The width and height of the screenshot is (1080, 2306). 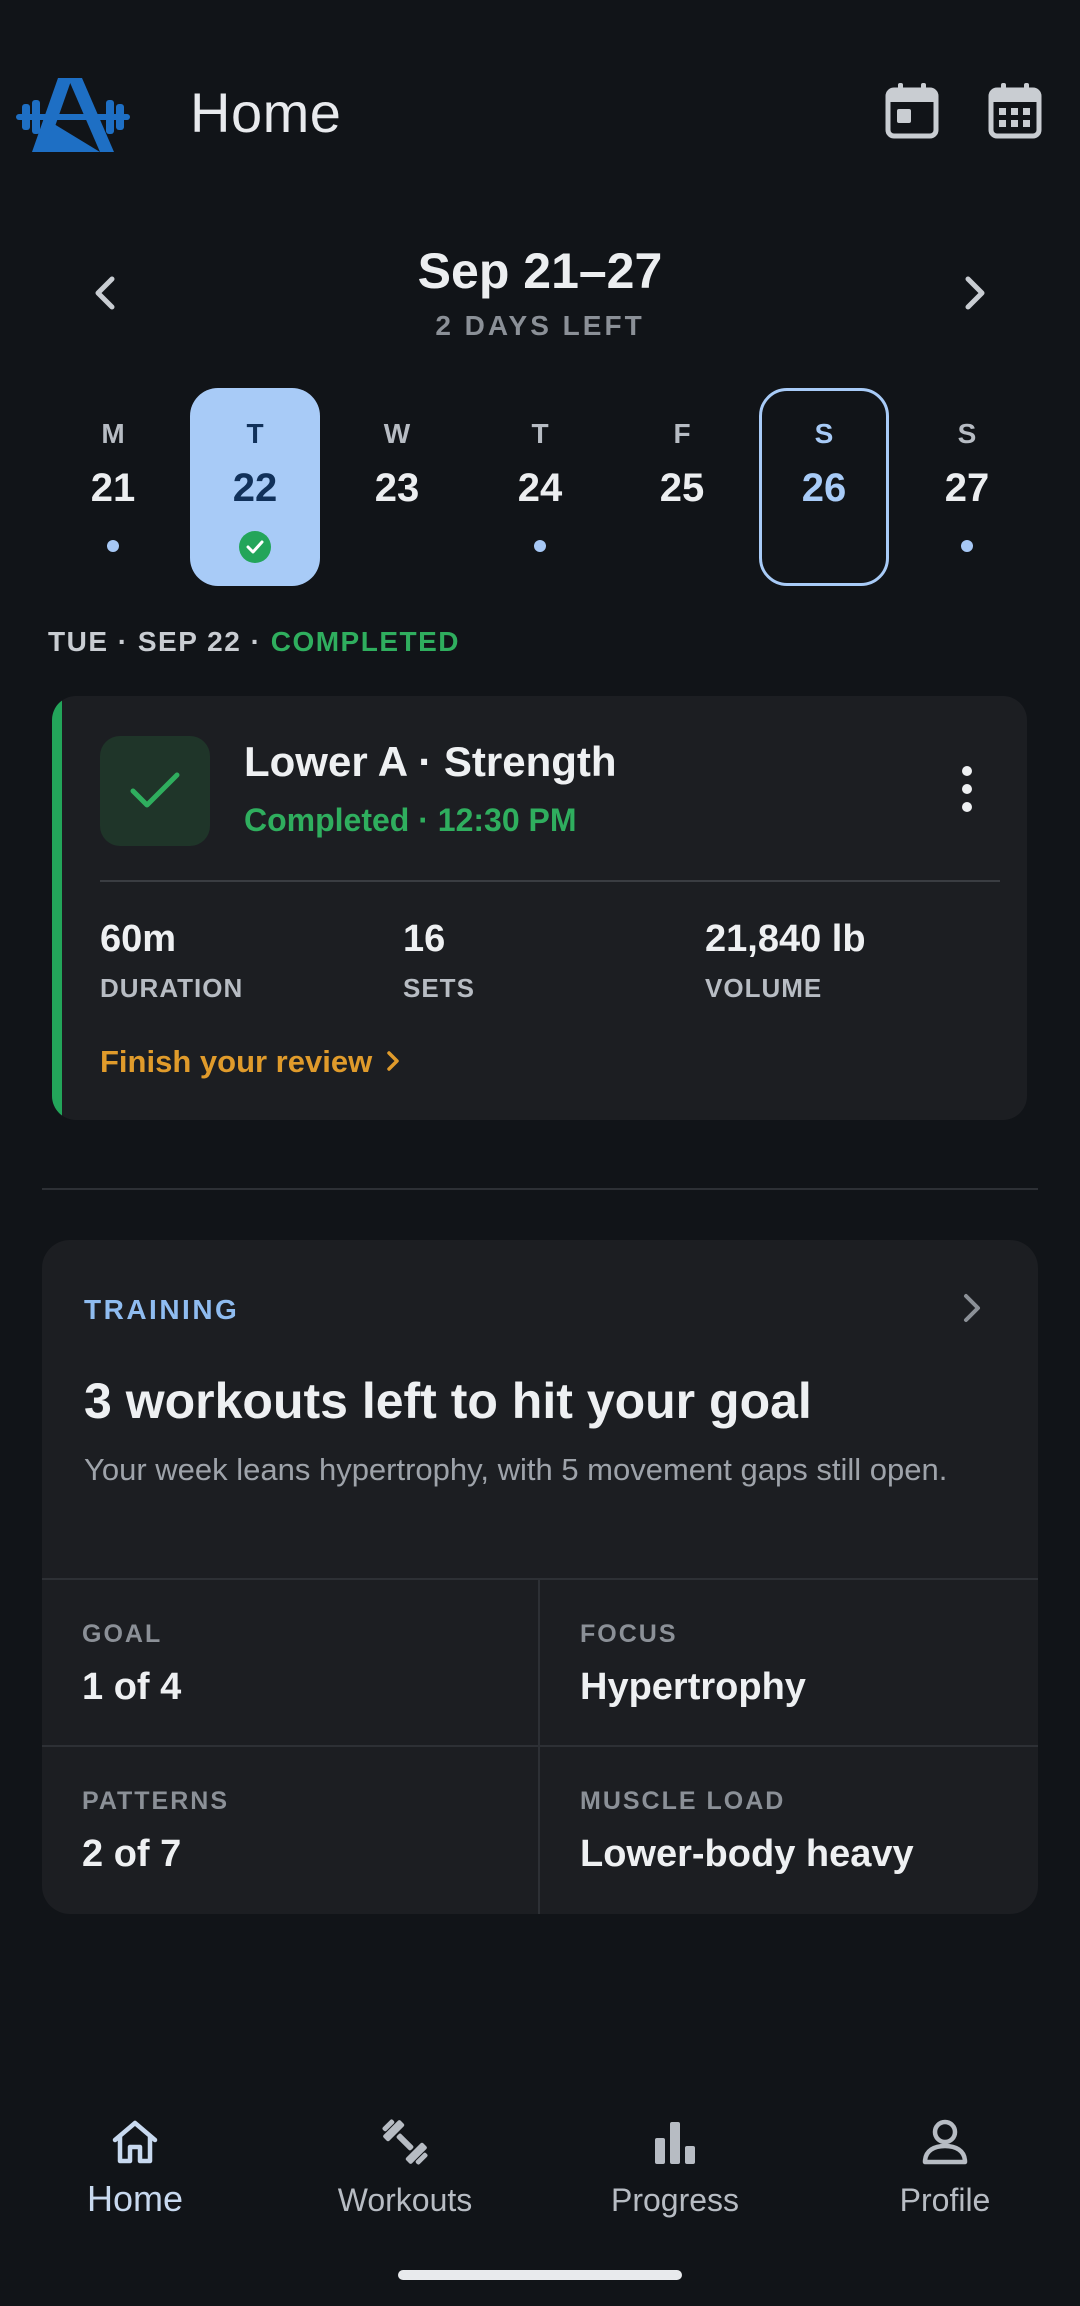 What do you see at coordinates (439, 961) in the screenshot?
I see `stat-sets: 16 SETS` at bounding box center [439, 961].